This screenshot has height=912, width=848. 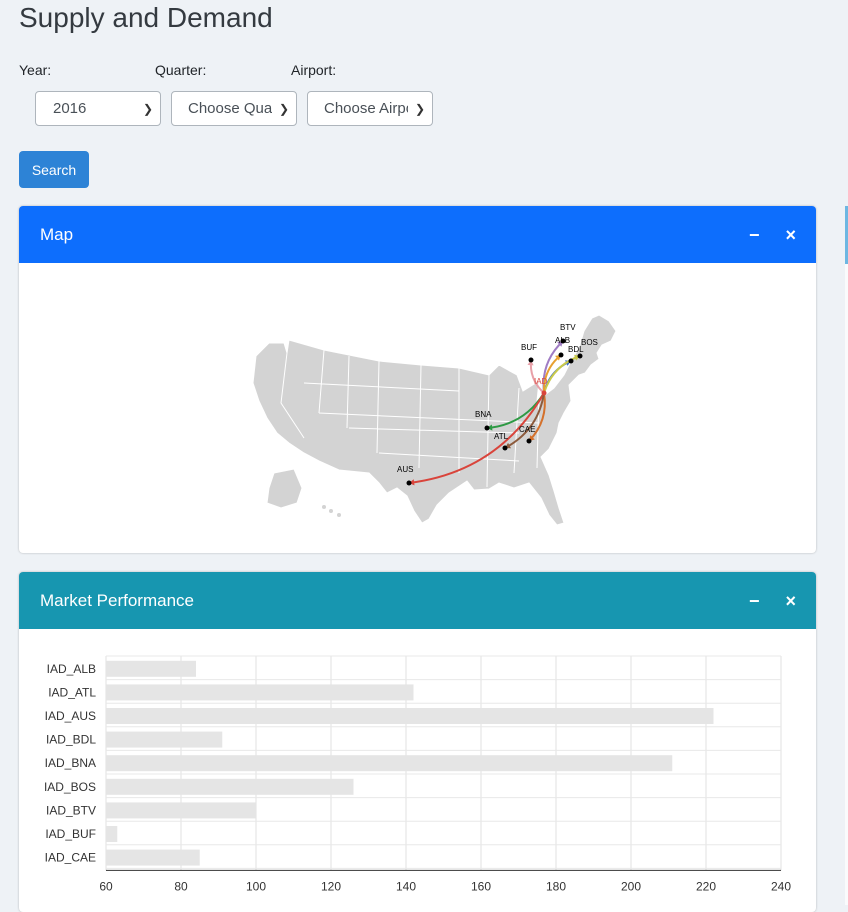 I want to click on year-select-value: 2016, so click(x=70, y=108).